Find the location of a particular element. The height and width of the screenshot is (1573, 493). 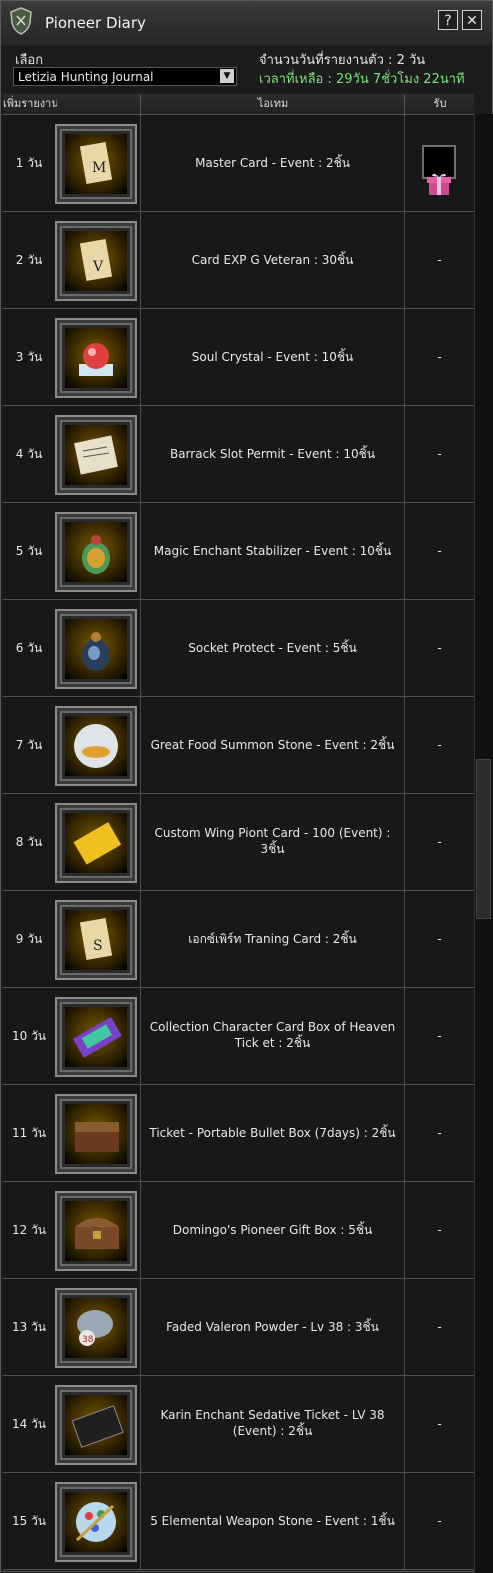

scrollbar is located at coordinates (483, 843).